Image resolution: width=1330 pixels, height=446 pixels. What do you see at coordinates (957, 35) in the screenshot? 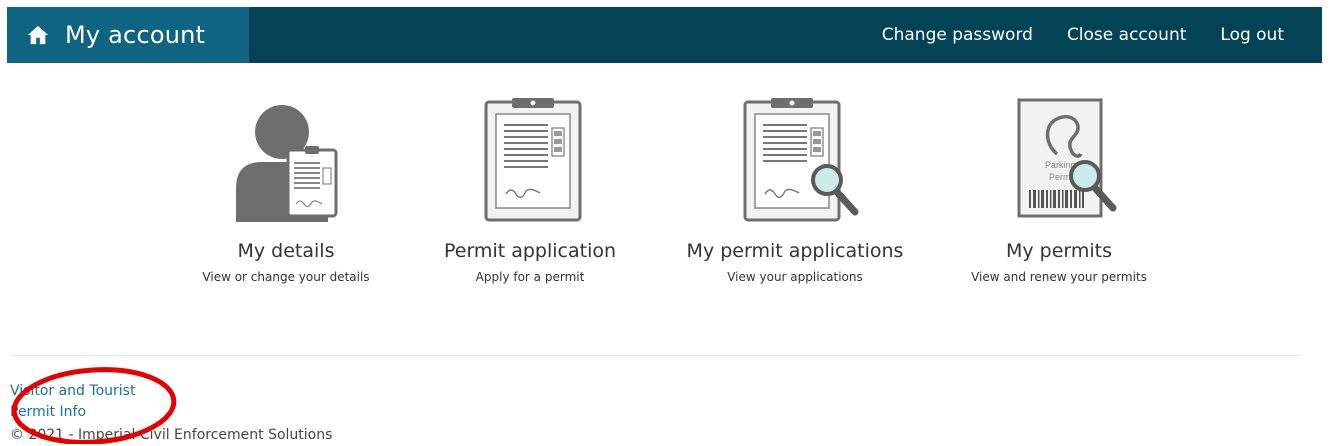
I see `change-password-link: Change password` at bounding box center [957, 35].